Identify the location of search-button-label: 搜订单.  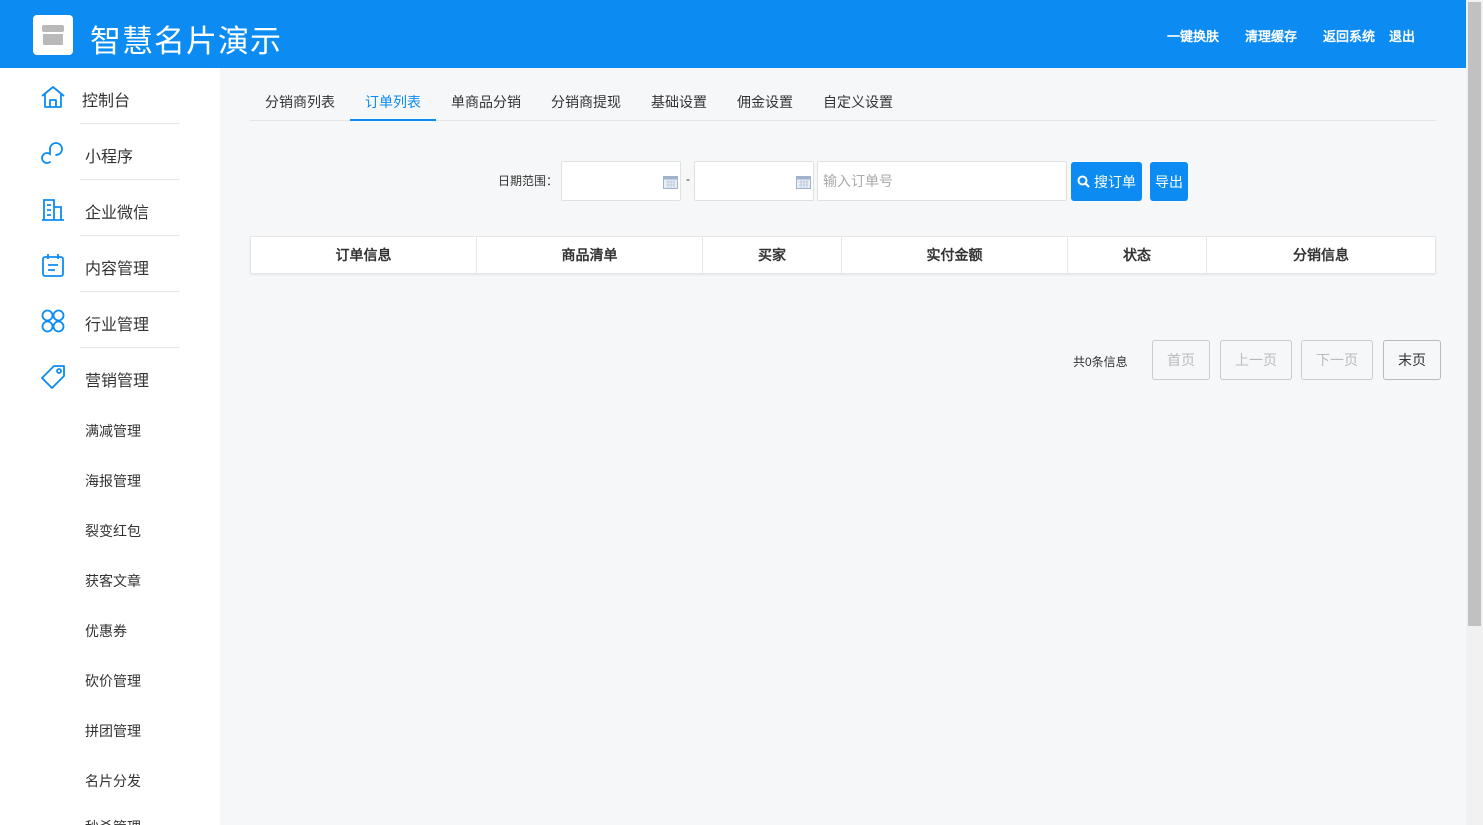
(1115, 181).